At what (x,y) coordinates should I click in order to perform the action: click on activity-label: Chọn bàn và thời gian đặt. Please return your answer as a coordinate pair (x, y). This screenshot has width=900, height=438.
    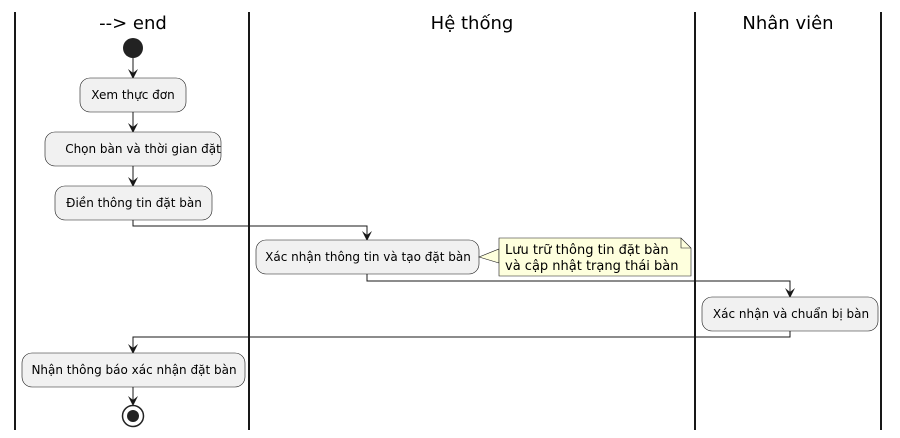
    Looking at the image, I should click on (143, 149).